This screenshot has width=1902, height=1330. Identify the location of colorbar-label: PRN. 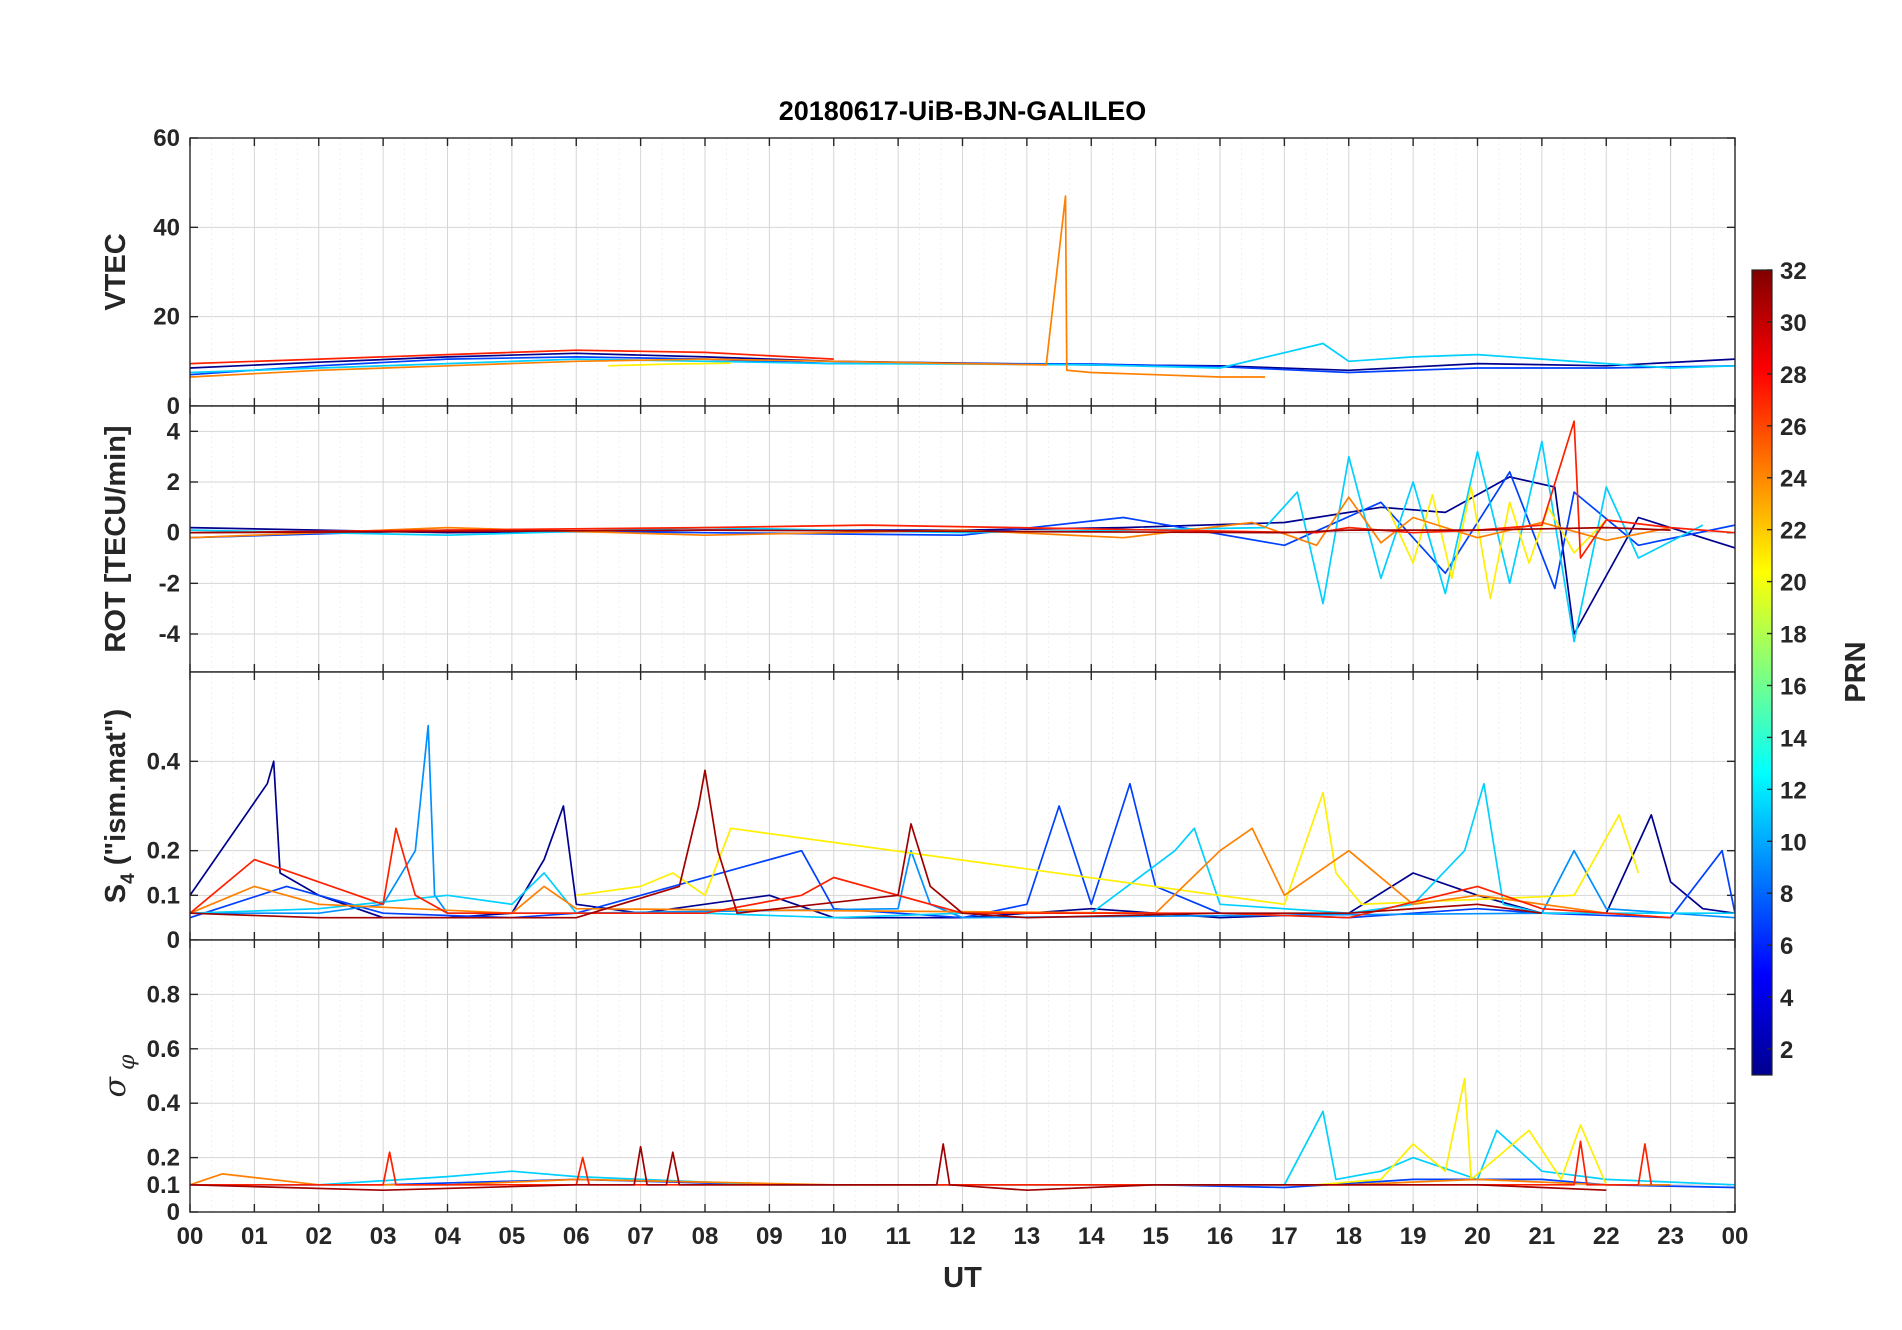
(1856, 671).